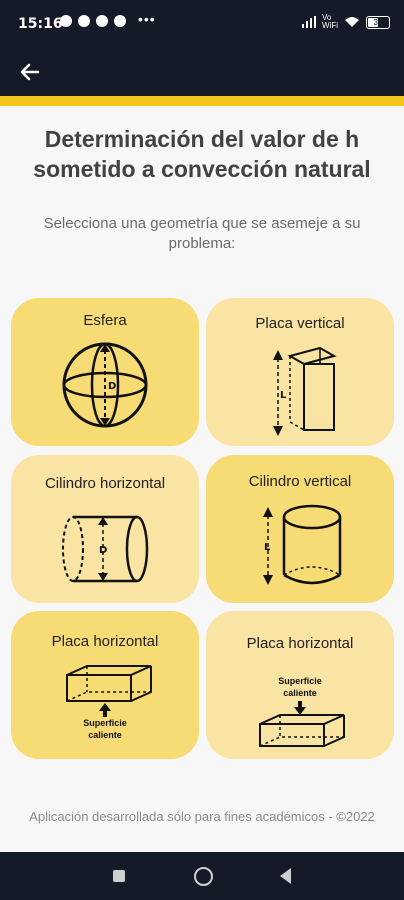 The image size is (404, 900). I want to click on card-label: Cilindro vertical, so click(300, 481).